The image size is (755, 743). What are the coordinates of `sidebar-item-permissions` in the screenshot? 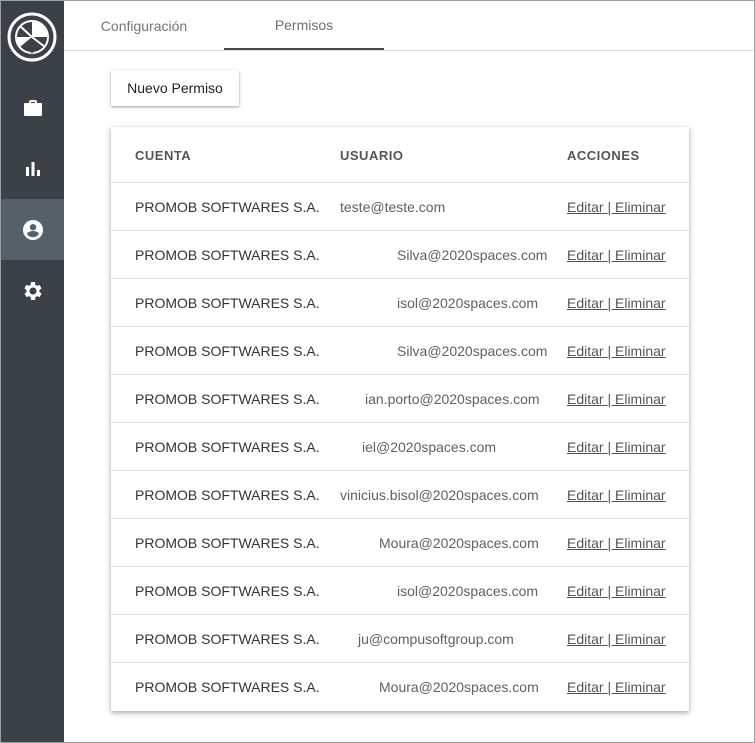 It's located at (32, 229).